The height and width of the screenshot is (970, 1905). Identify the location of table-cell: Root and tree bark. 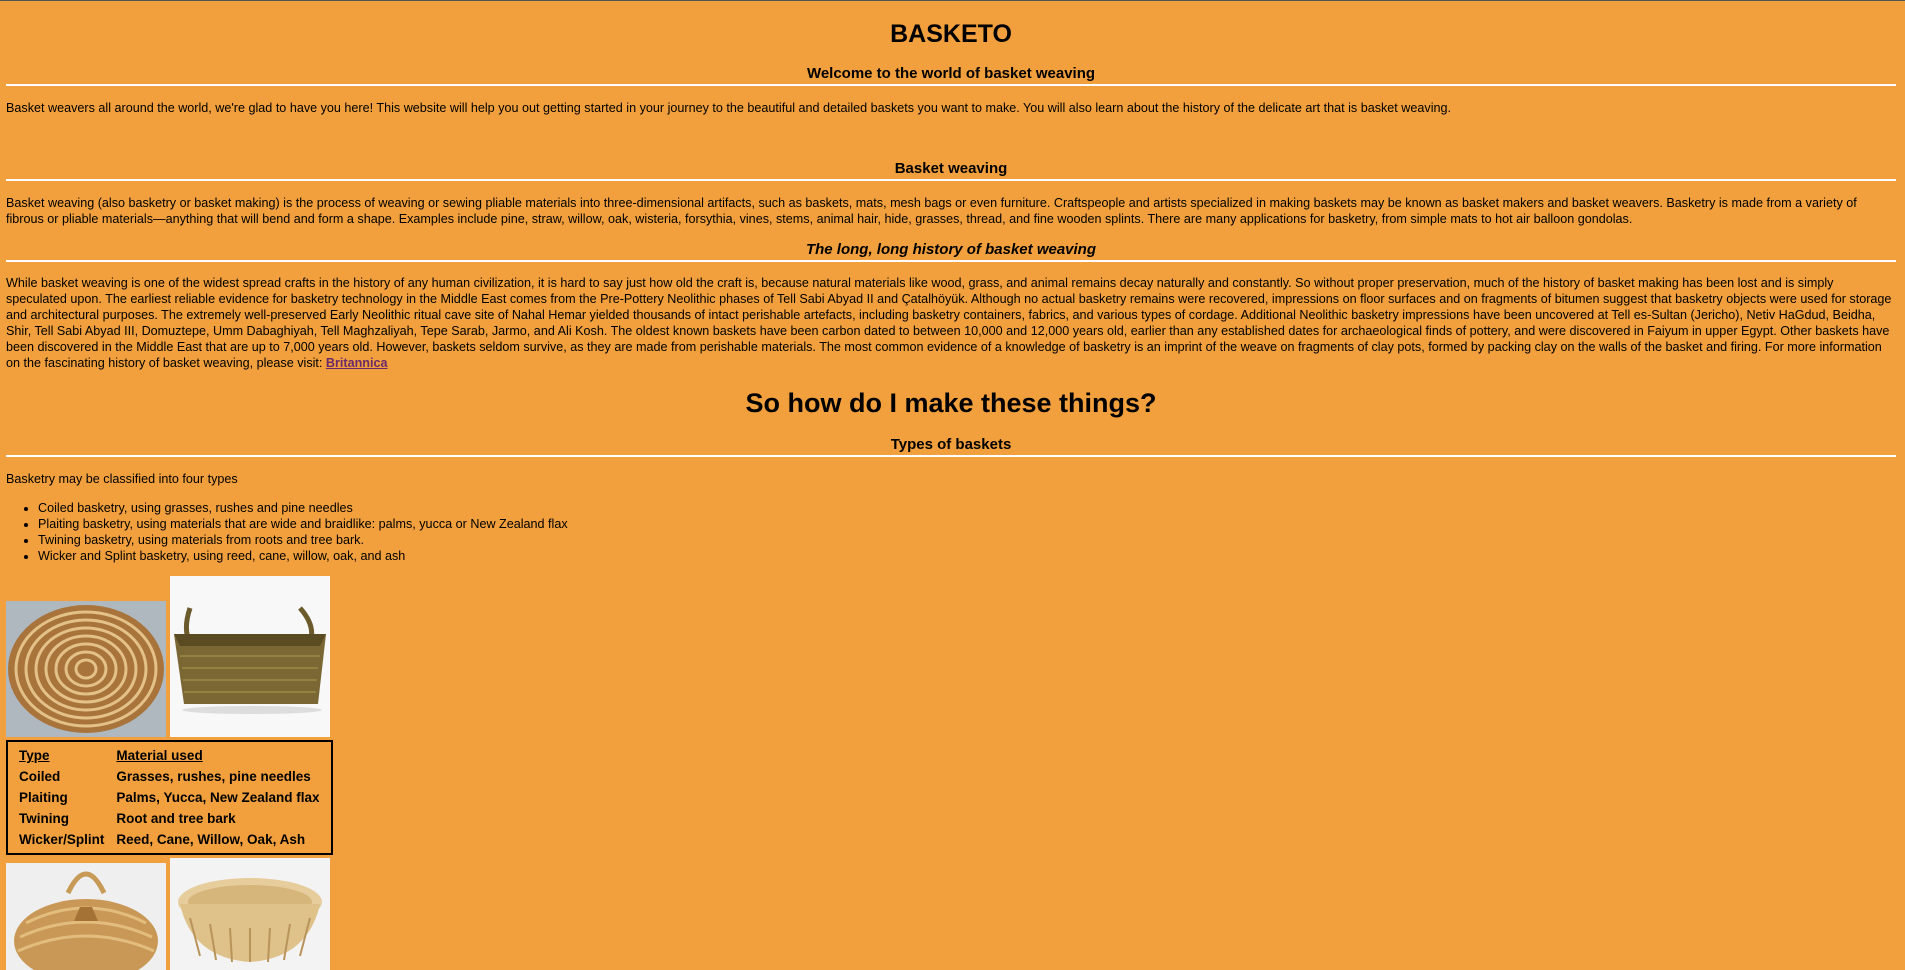
(176, 818).